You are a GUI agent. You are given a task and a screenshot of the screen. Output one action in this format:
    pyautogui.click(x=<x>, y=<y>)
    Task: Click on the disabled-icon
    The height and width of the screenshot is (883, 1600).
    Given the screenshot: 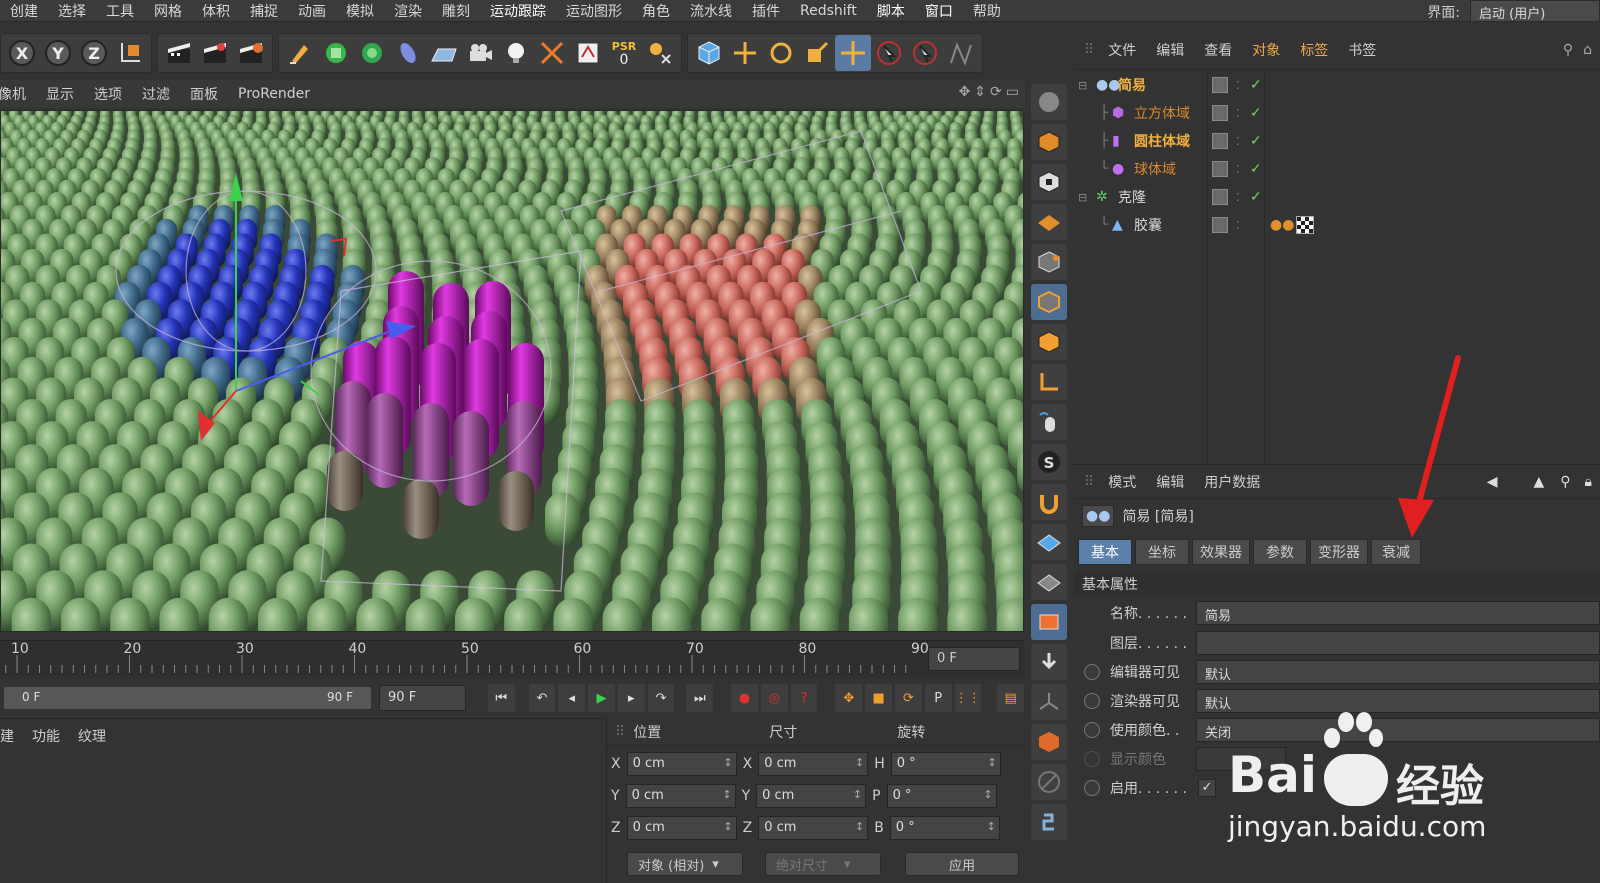 What is the action you would take?
    pyautogui.click(x=1049, y=782)
    